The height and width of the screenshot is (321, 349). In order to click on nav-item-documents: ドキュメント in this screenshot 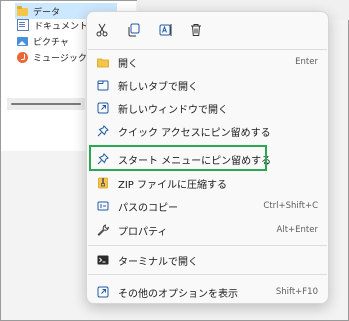, I will do `click(52, 25)`.